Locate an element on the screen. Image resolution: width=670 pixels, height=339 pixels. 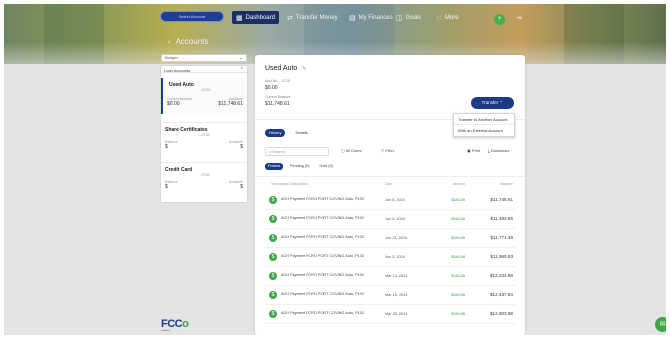
search-input: ⌕ Search is located at coordinates (297, 151).